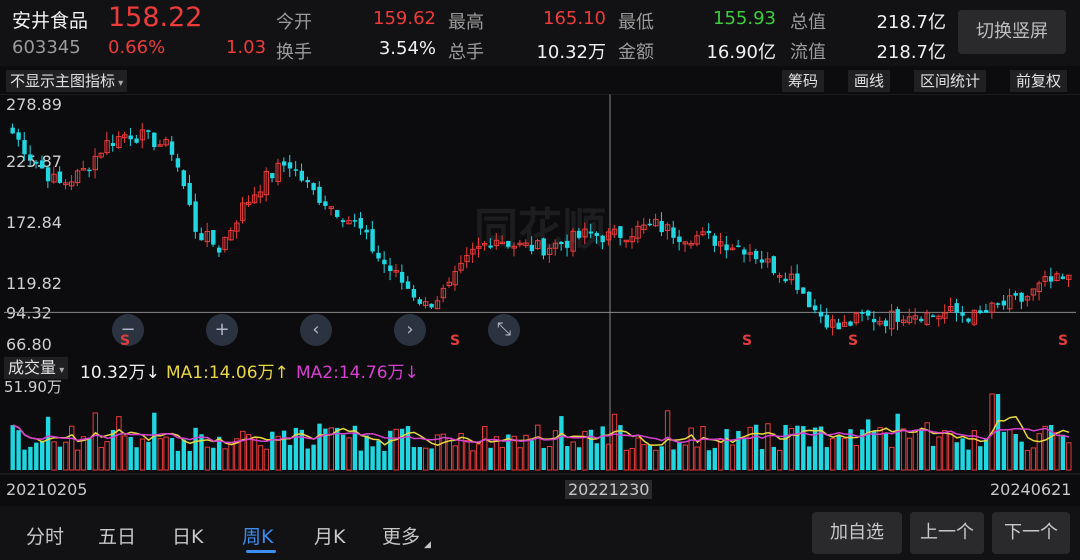  Describe the element at coordinates (504, 330) in the screenshot. I see `shrink-icon: ⤡` at that location.